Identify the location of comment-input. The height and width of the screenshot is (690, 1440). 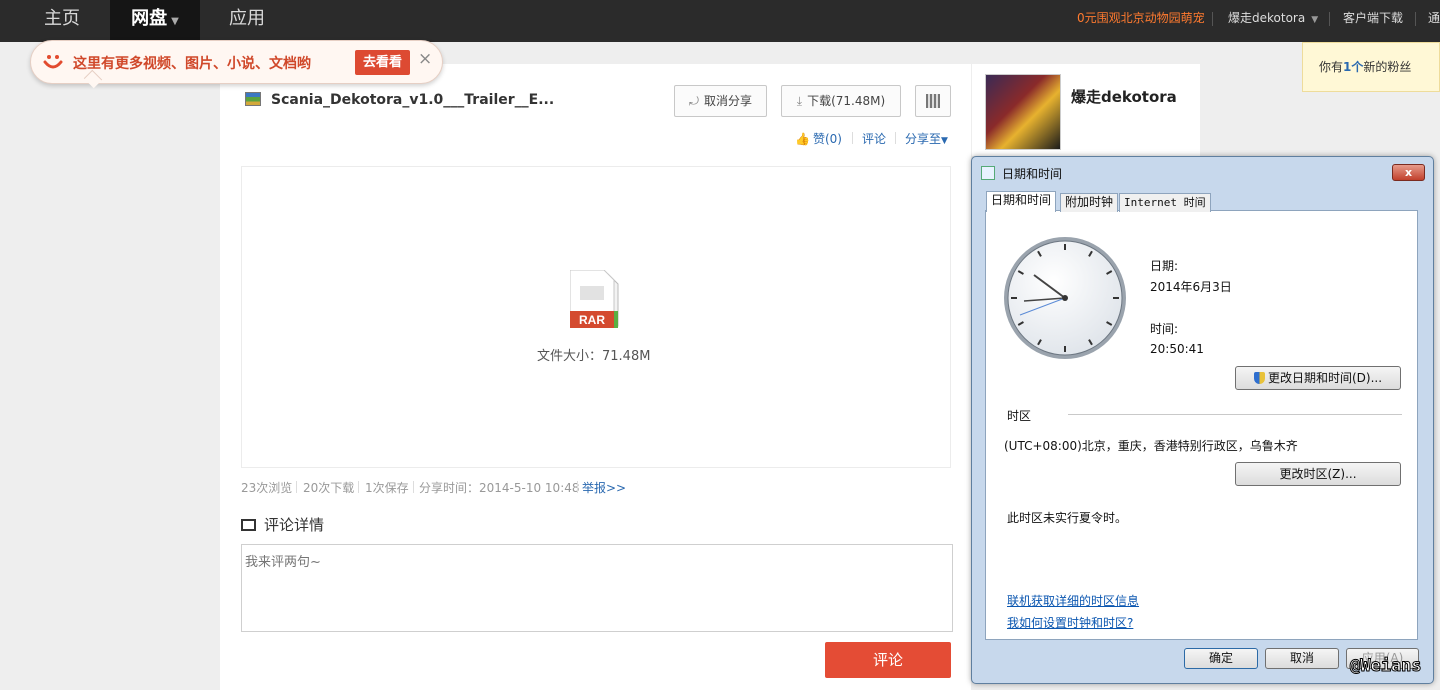
(597, 588).